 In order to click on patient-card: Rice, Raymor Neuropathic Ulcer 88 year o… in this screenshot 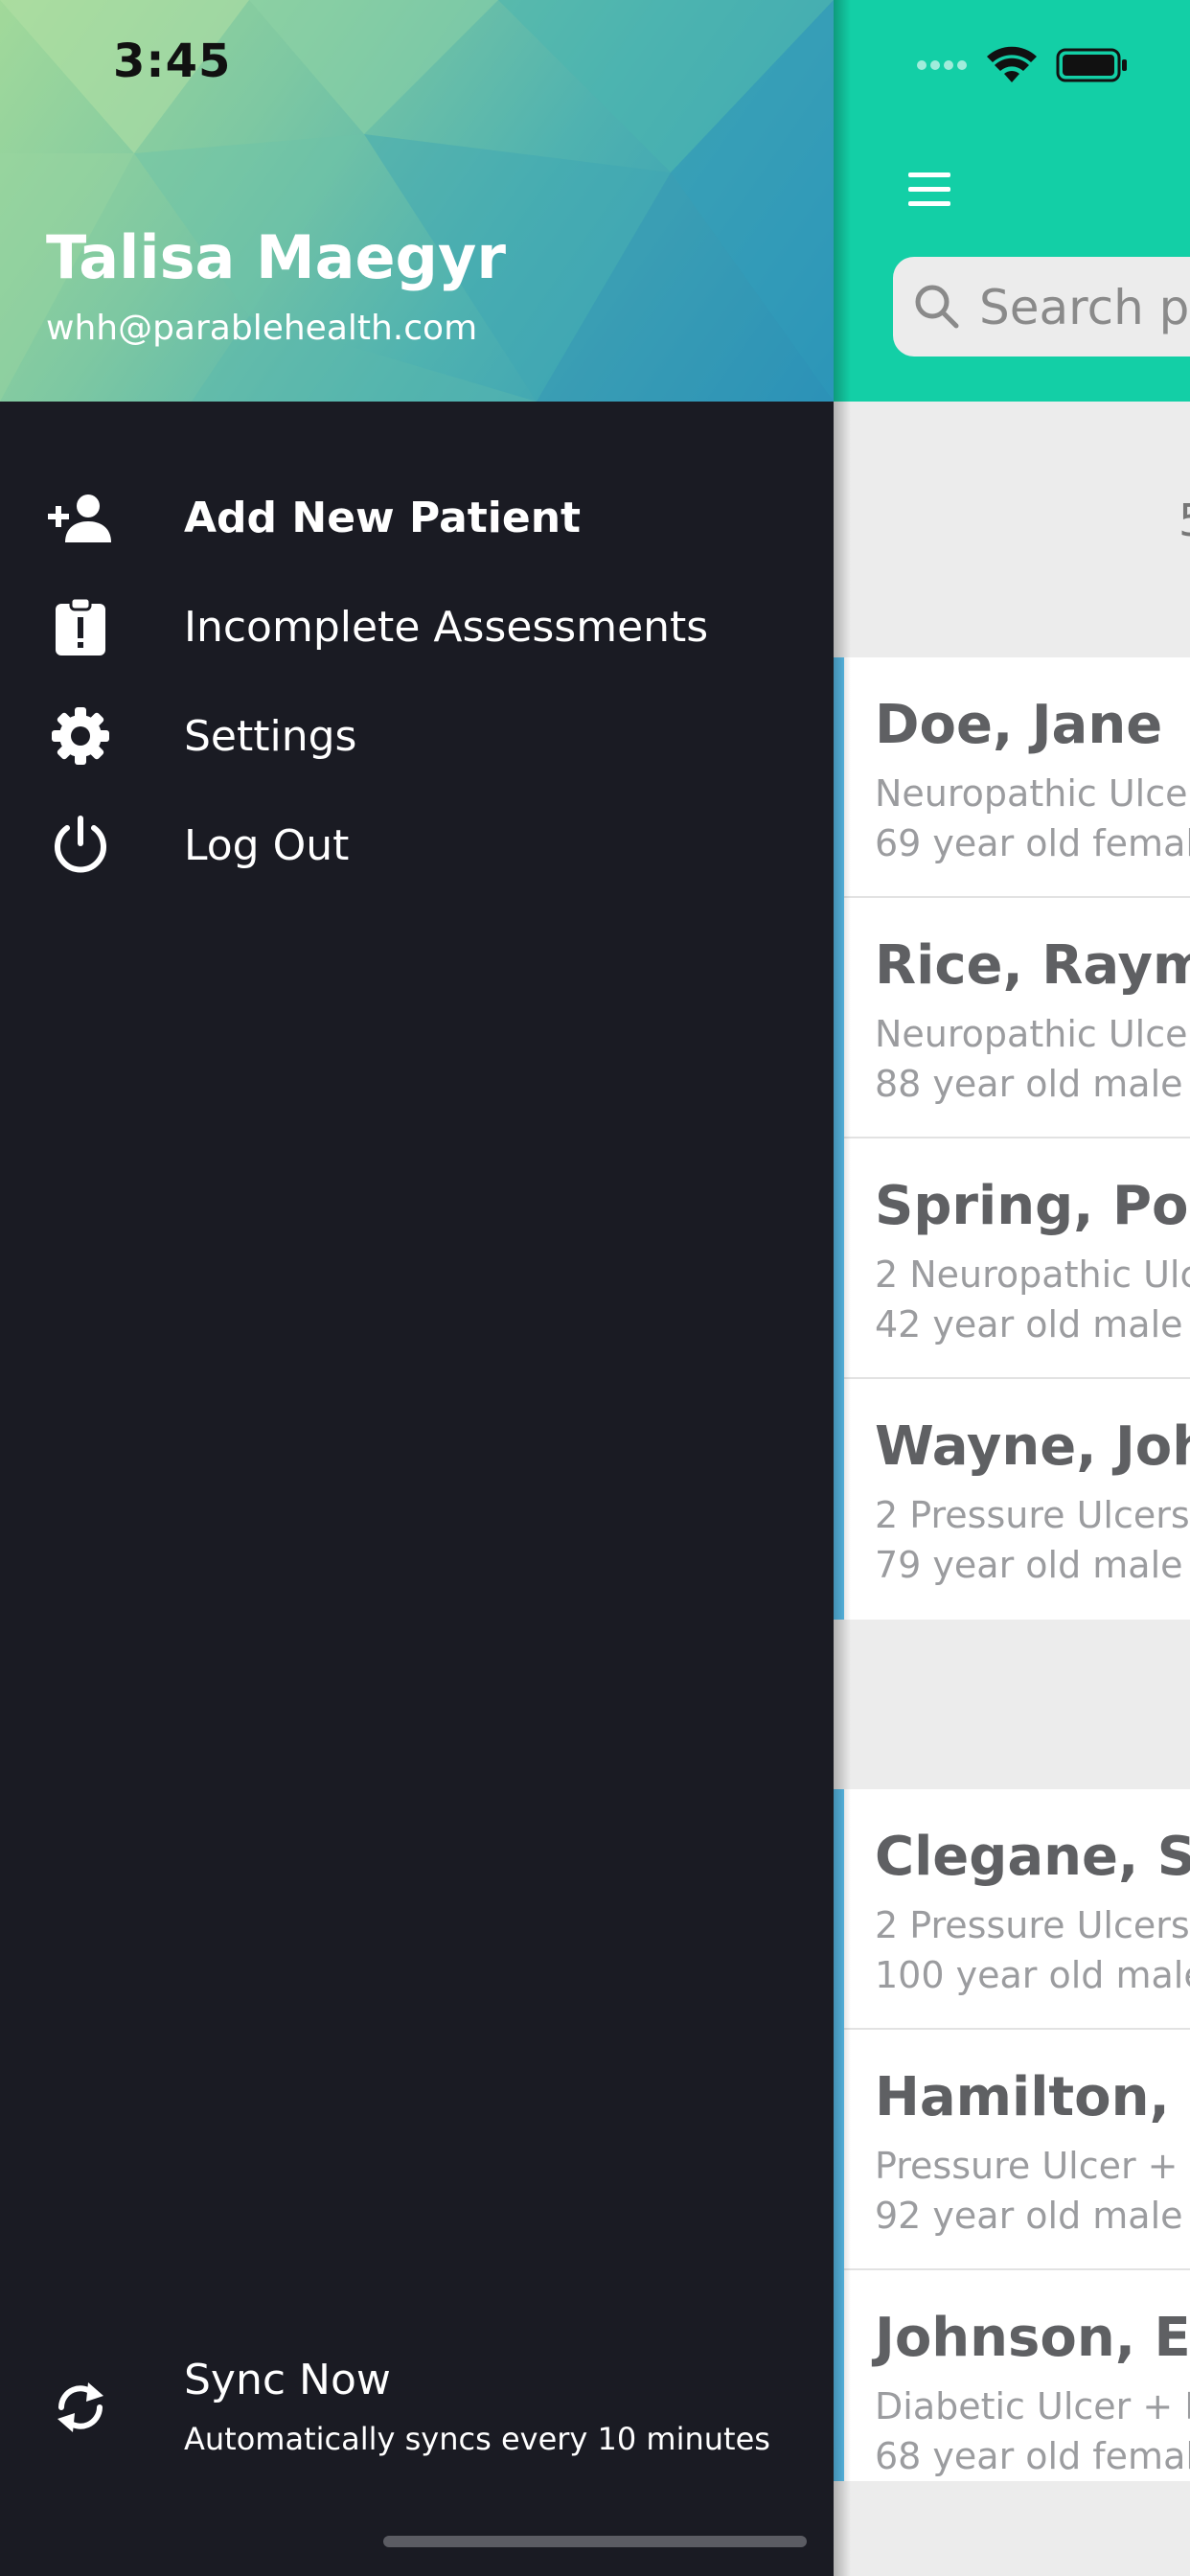, I will do `click(1017, 1018)`.